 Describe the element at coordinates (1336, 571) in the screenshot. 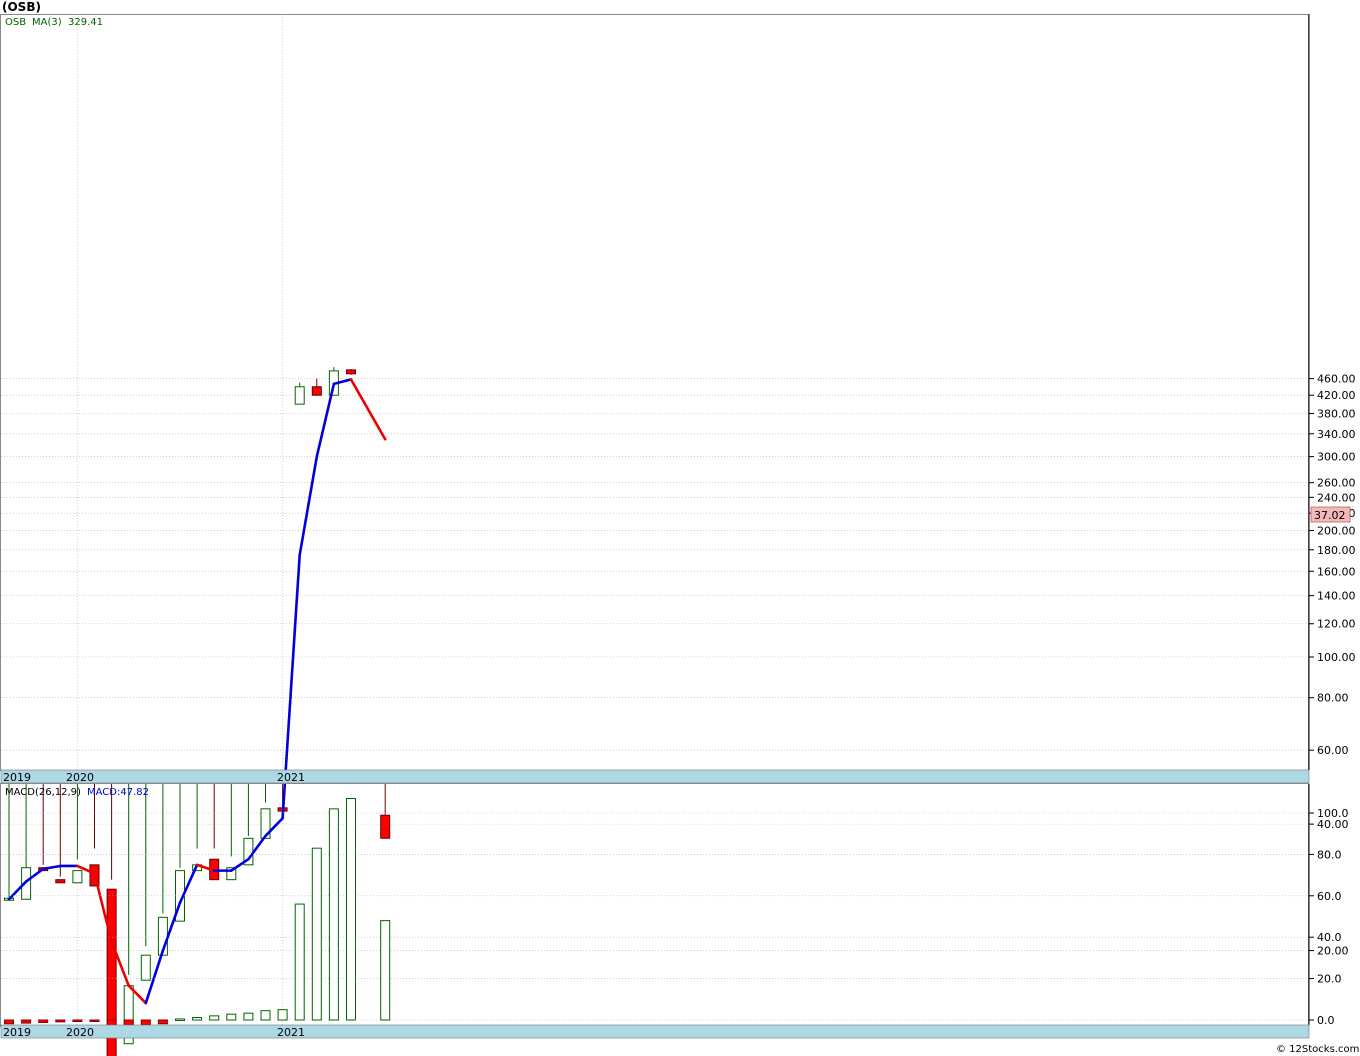

I see `price-axis-label: 160.00` at that location.